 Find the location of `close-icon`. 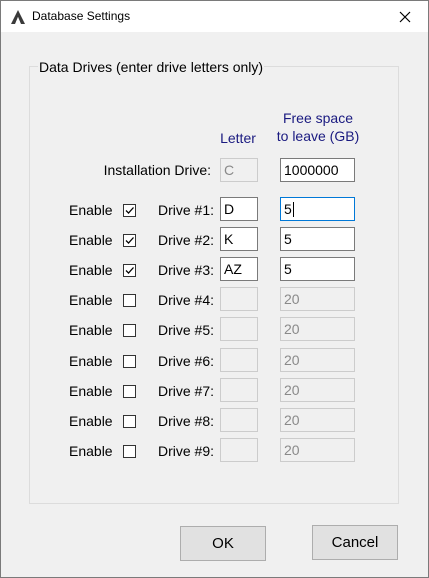

close-icon is located at coordinates (405, 17).